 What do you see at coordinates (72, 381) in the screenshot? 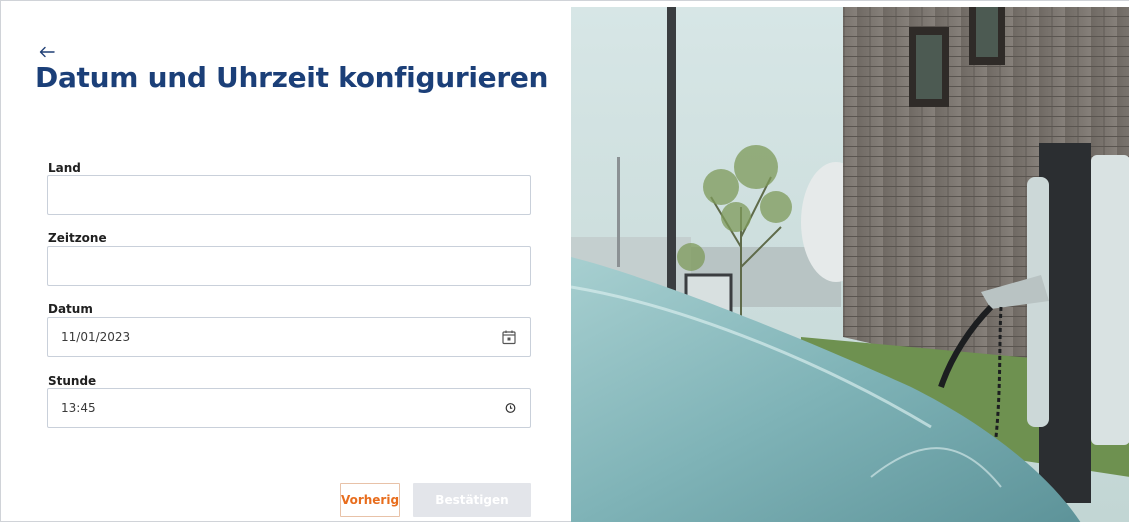
I see `stunde-label: Stunde` at bounding box center [72, 381].